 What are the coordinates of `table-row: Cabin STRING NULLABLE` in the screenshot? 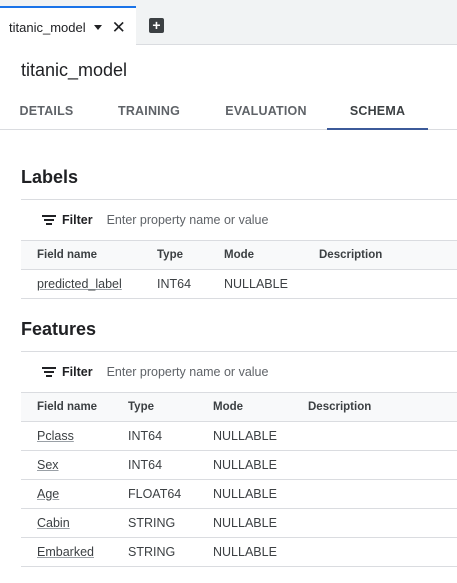 It's located at (239, 523).